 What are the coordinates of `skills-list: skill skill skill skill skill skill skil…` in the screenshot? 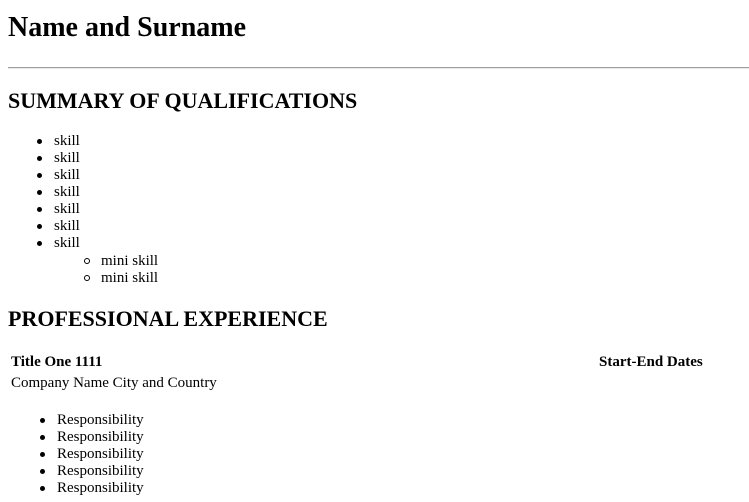 It's located at (58, 192).